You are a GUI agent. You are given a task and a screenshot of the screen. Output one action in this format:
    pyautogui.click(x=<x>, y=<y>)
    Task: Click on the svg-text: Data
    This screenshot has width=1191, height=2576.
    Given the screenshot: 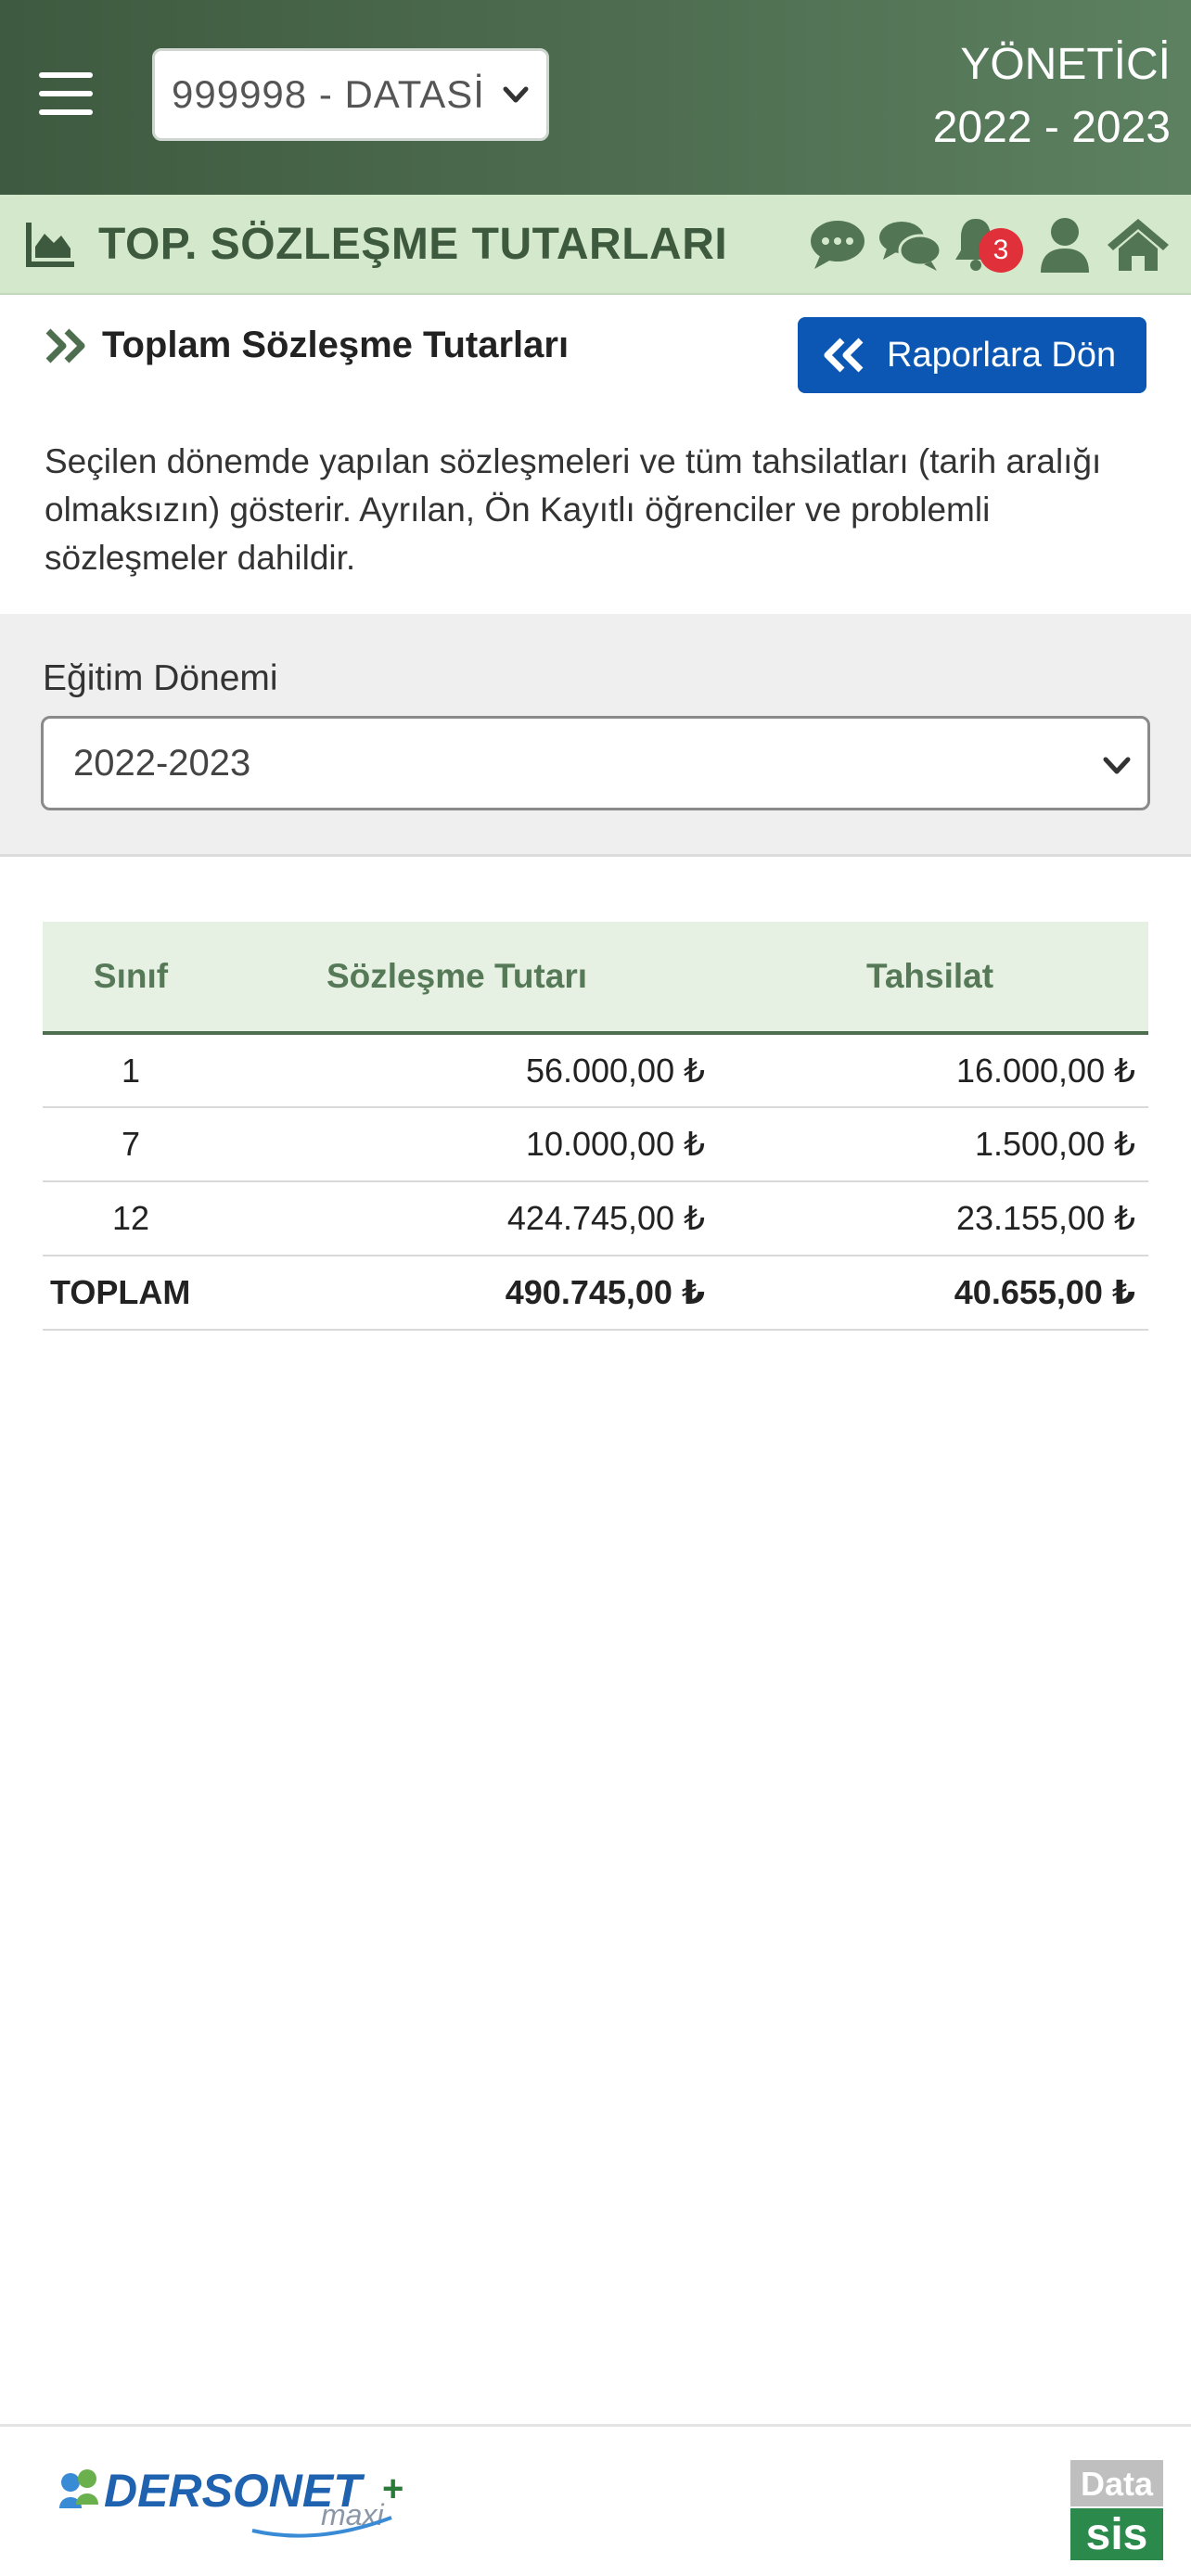 What is the action you would take?
    pyautogui.click(x=1117, y=2484)
    